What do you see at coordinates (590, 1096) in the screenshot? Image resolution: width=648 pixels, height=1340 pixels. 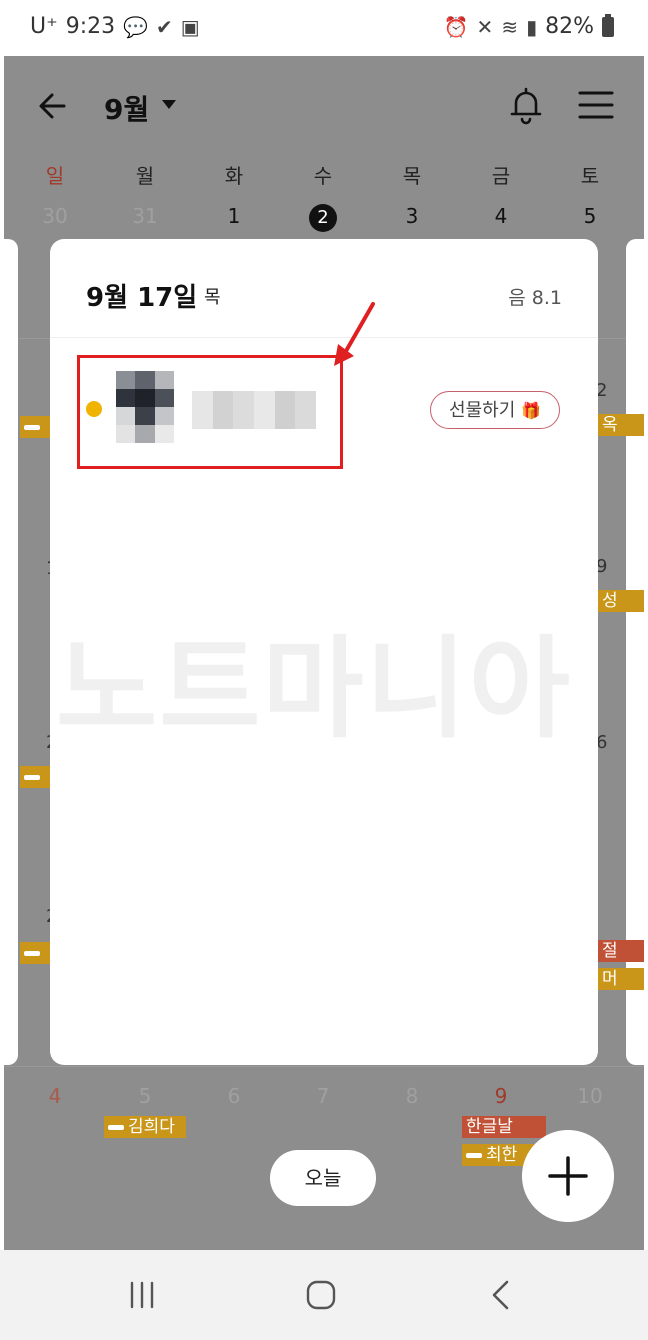 I see `date-cell: 10` at bounding box center [590, 1096].